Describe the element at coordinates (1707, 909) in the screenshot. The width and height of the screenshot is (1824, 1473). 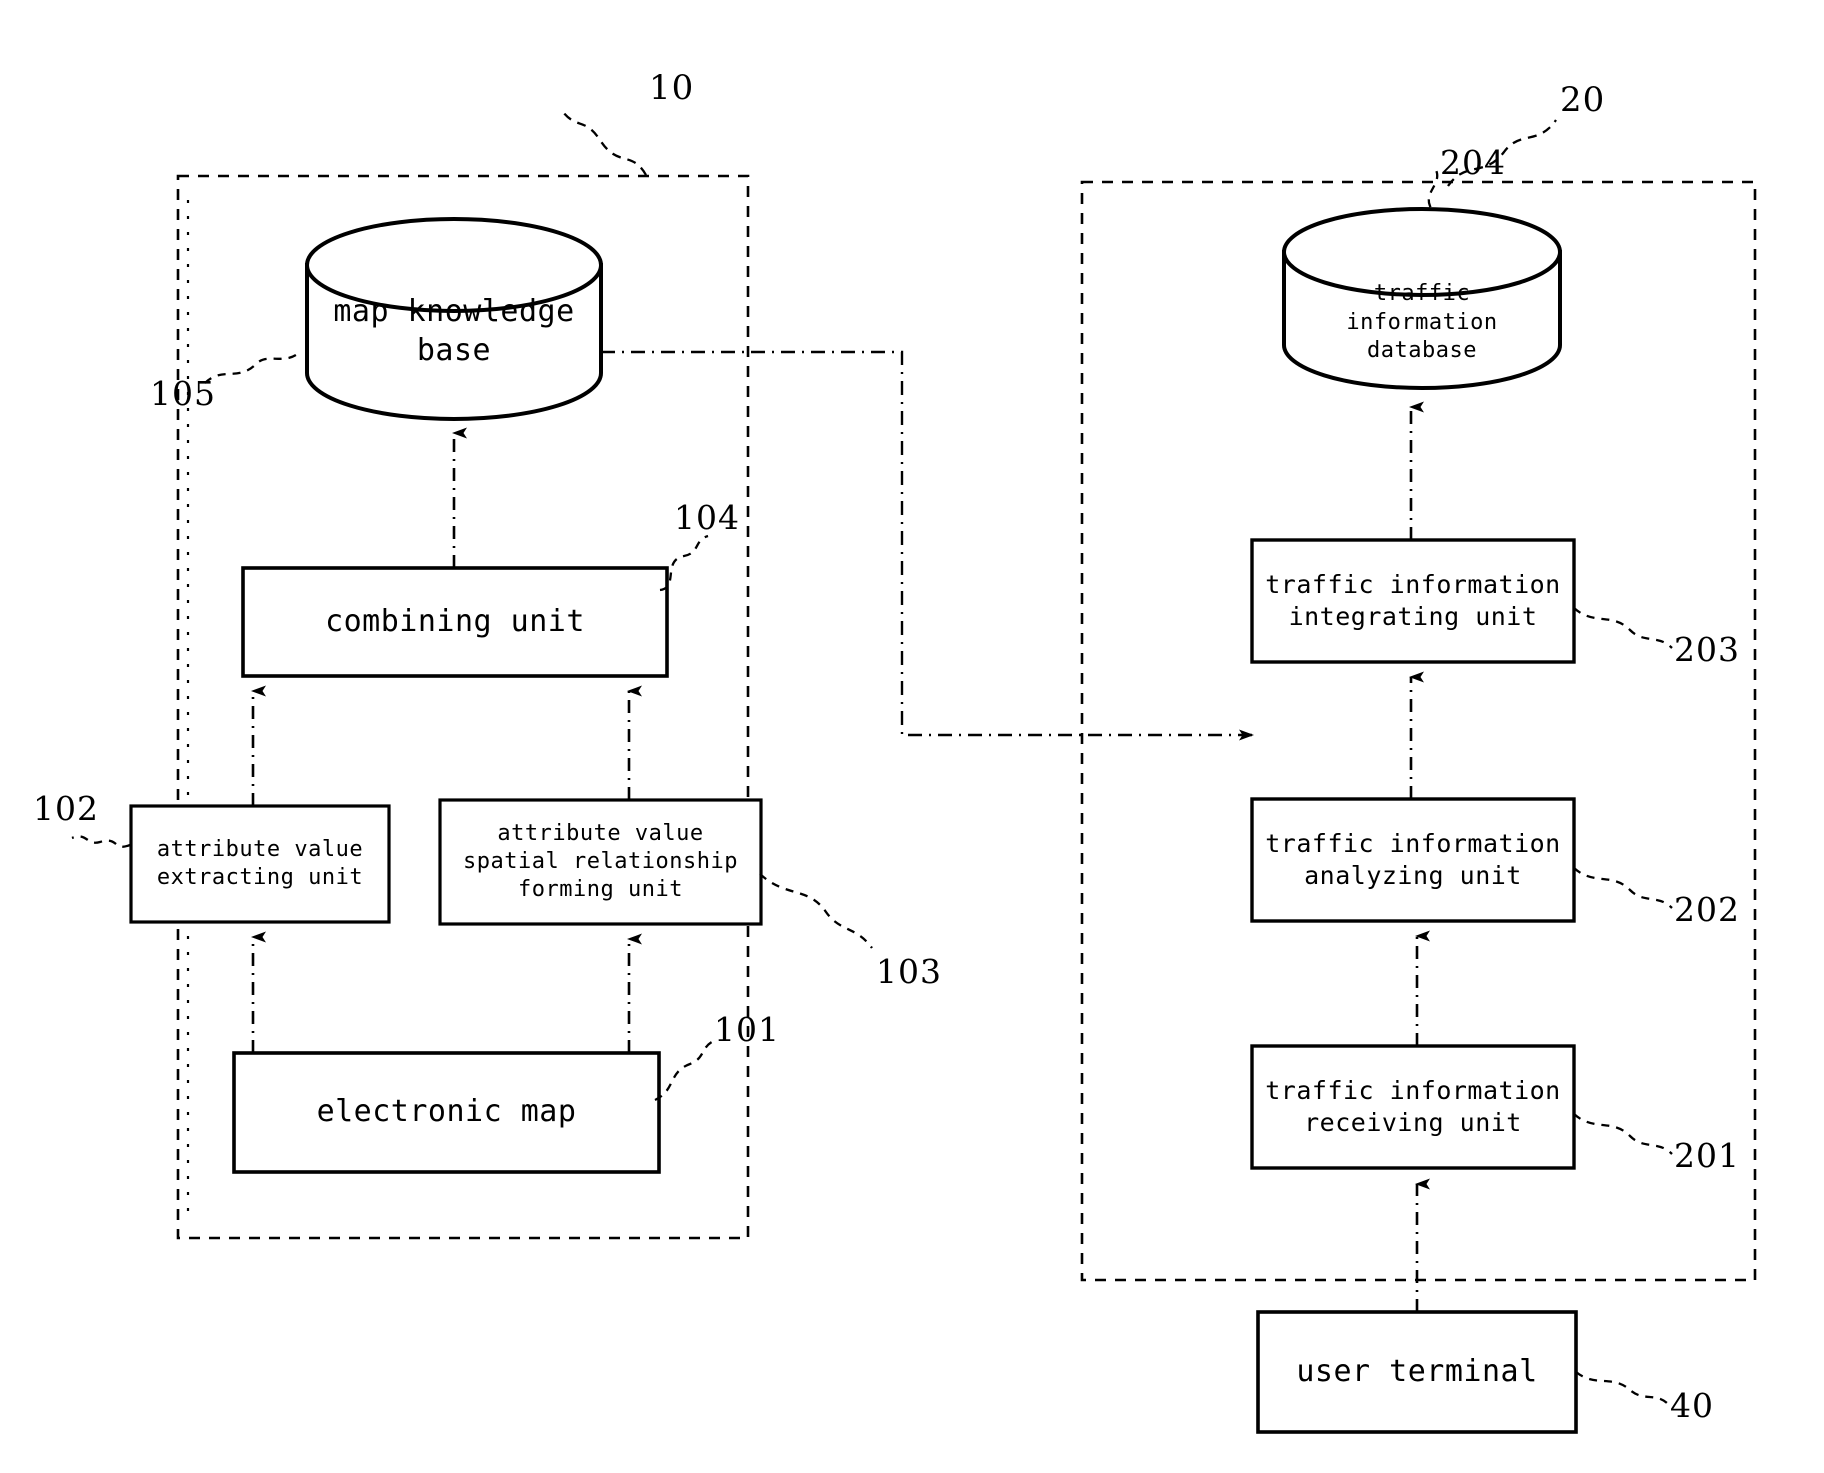
I see `ref-numeral-202: 202` at that location.